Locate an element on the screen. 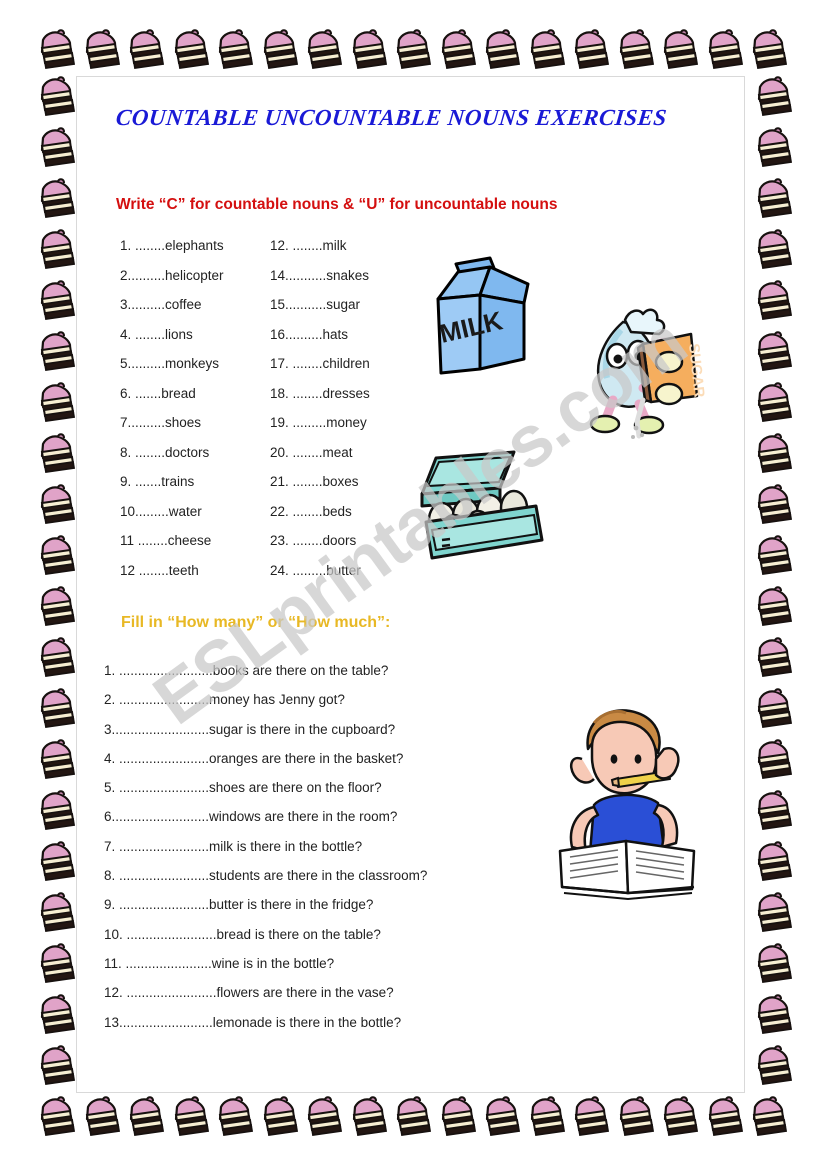 This screenshot has width=821, height=1169. egg-carton-illustration is located at coordinates (481, 505).